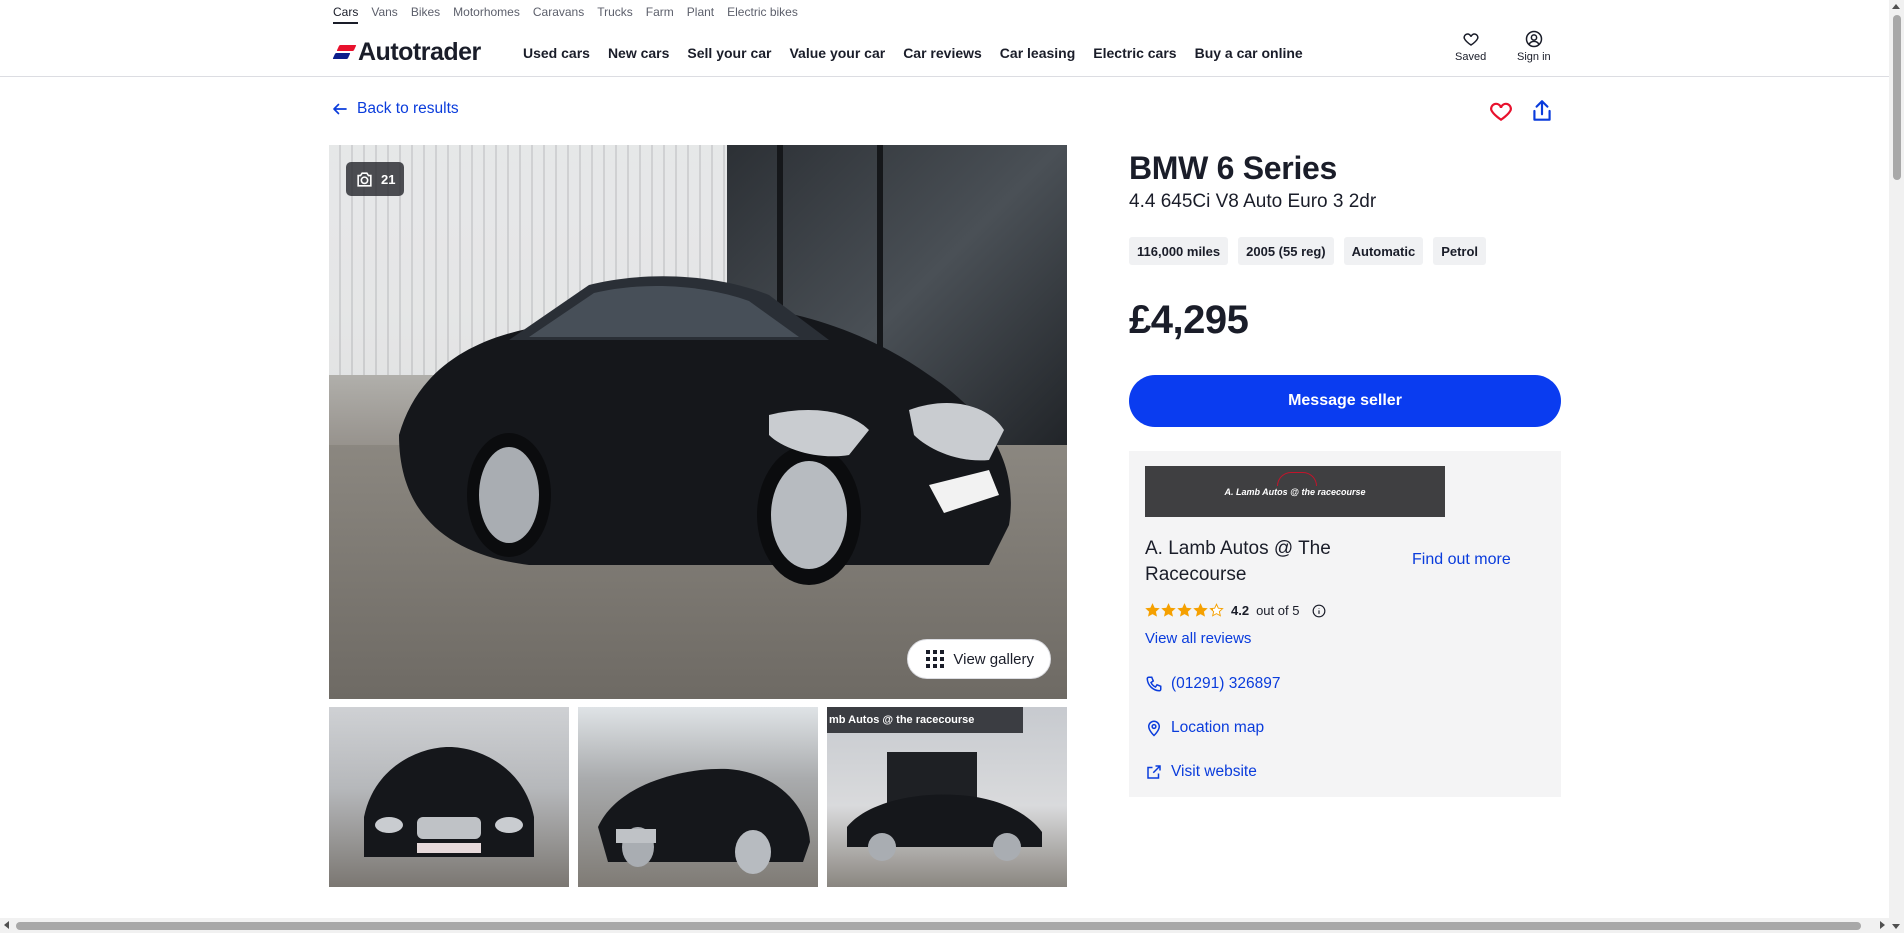  Describe the element at coordinates (1226, 683) in the screenshot. I see `dealer-phone: (01291) 326897` at that location.